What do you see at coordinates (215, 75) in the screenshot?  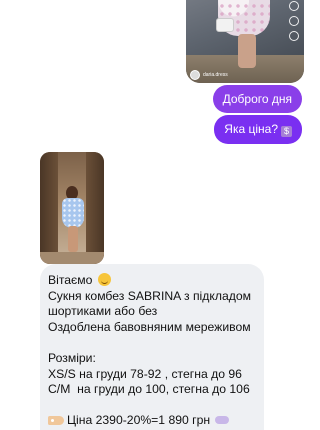 I see `account-name: daria.dress` at bounding box center [215, 75].